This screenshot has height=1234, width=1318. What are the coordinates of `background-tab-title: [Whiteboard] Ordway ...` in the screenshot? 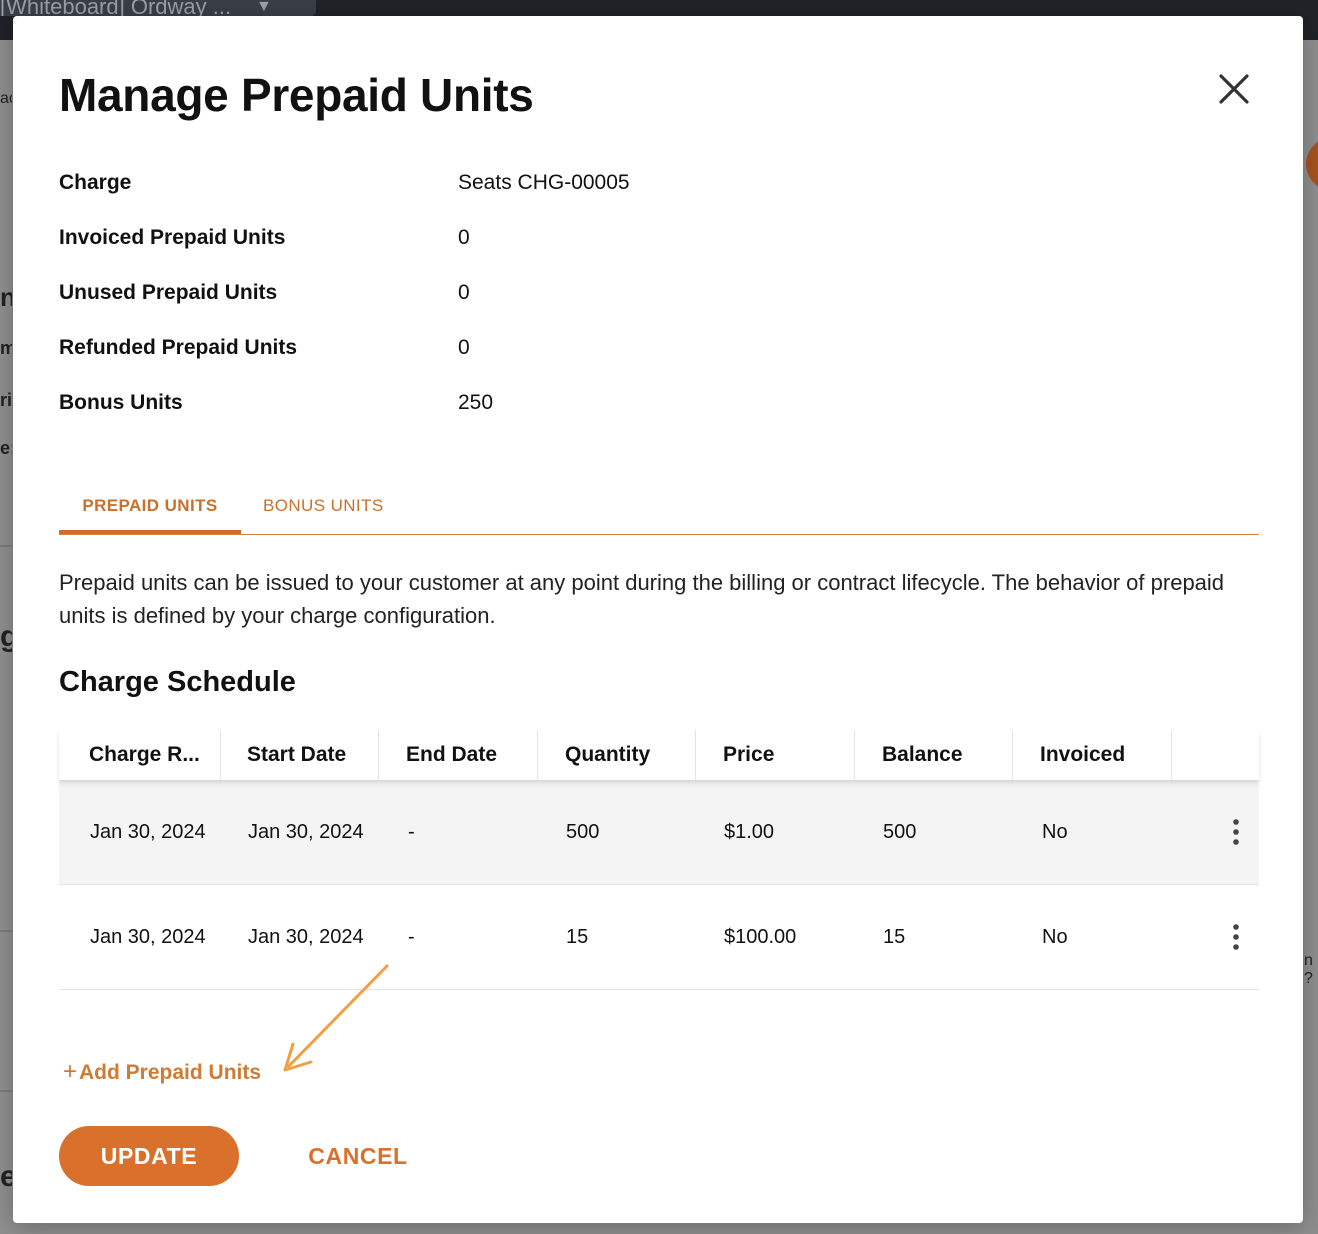 It's located at (116, 8).